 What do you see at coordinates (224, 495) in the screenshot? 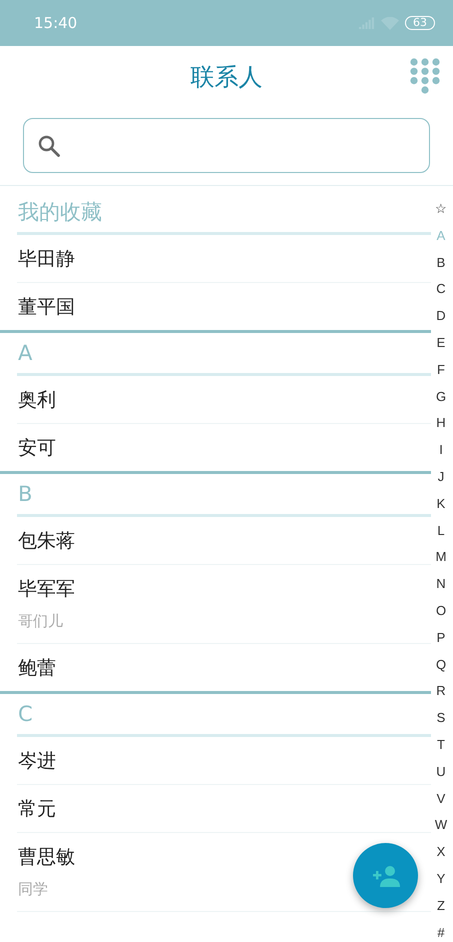
I see `section-header: B` at bounding box center [224, 495].